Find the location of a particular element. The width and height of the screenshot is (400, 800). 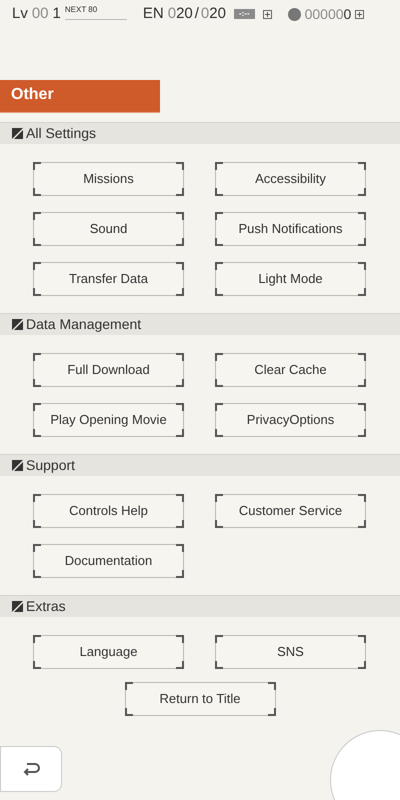

menu-button: SNS is located at coordinates (290, 652).